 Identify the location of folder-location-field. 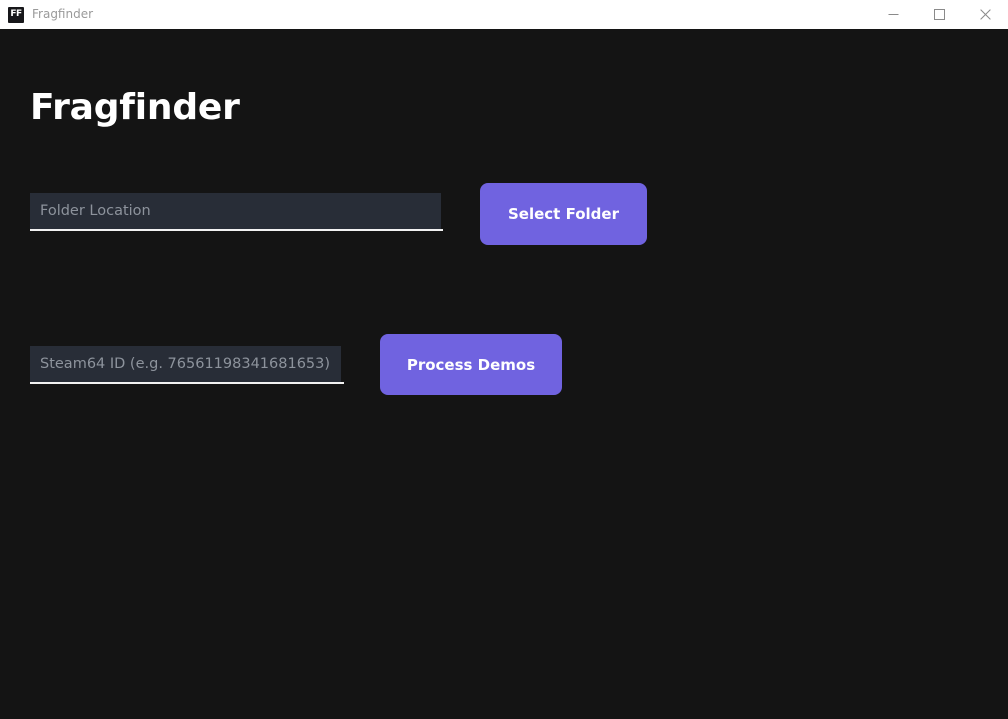
(236, 212).